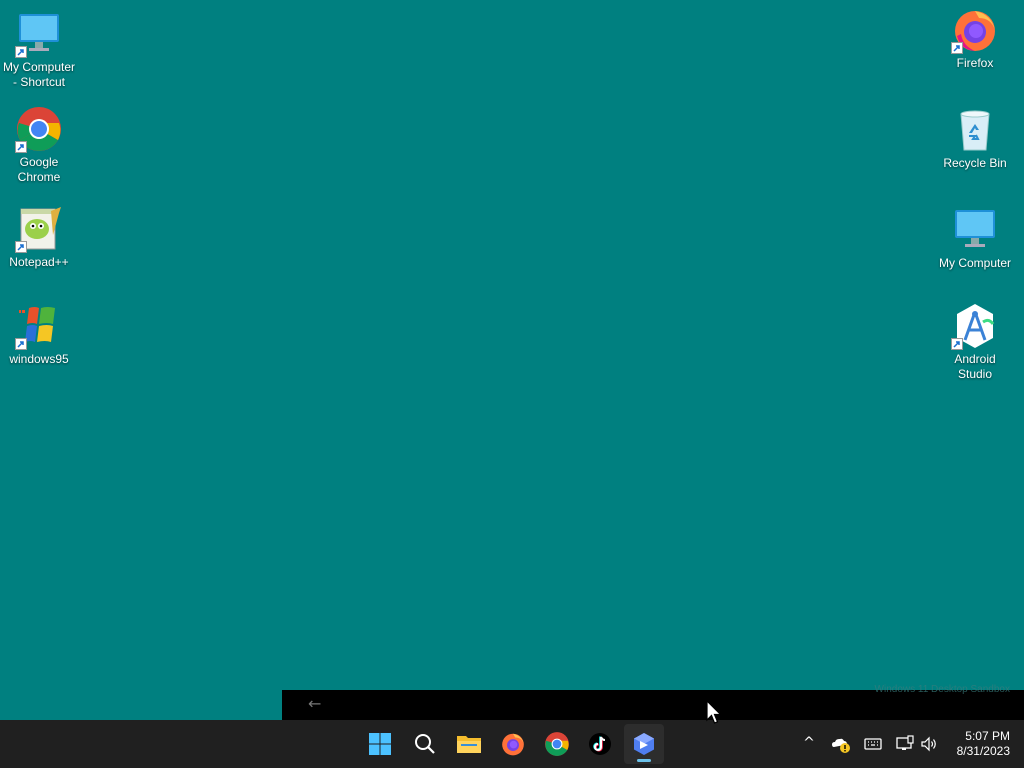 Image resolution: width=1024 pixels, height=768 pixels. Describe the element at coordinates (39, 74) in the screenshot. I see `desktop-icon-label: My Computer - Shortcut` at that location.